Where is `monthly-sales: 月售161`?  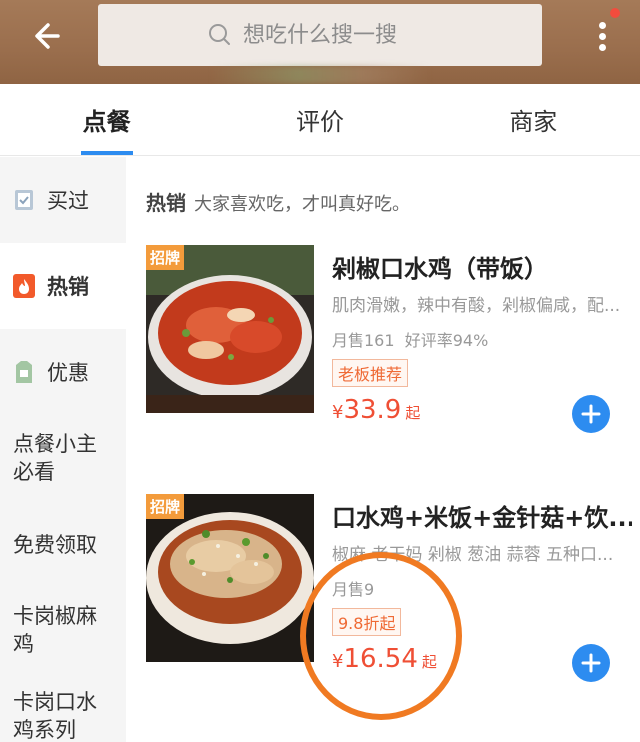 monthly-sales: 月售161 is located at coordinates (363, 340).